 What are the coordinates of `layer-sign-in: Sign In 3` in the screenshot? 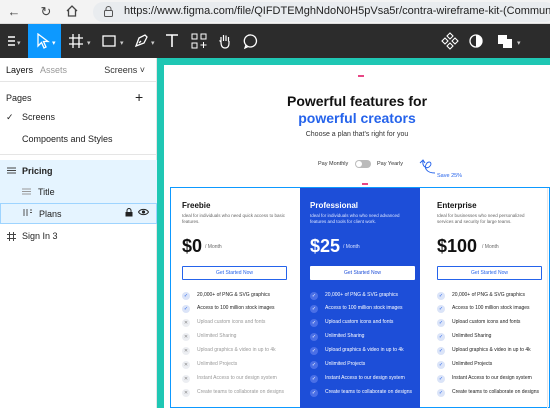 It's located at (78, 236).